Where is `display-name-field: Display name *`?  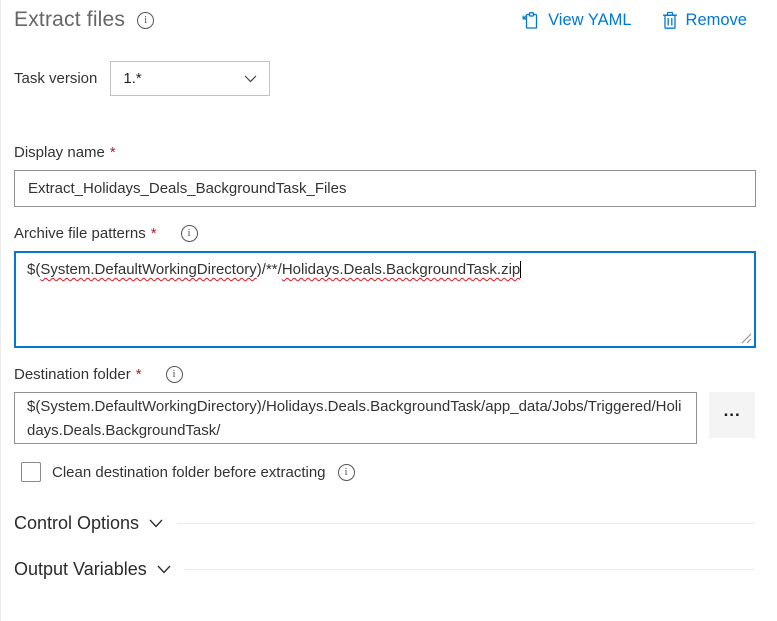 display-name-field: Display name * is located at coordinates (385, 175).